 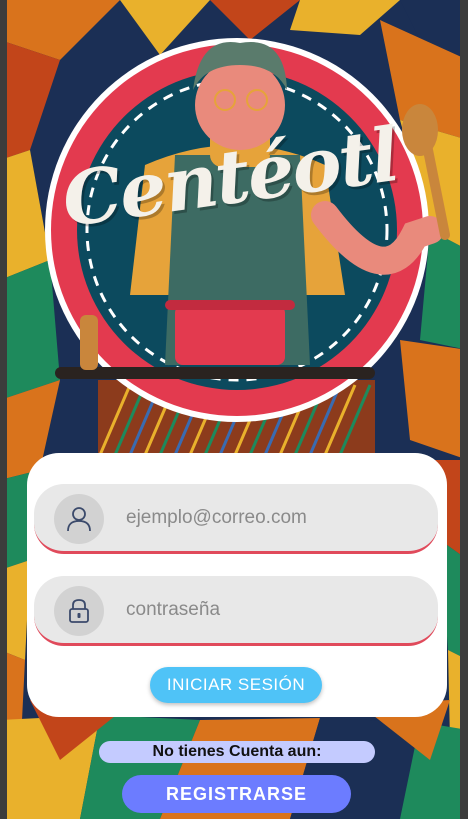 I want to click on email-field, so click(x=236, y=519).